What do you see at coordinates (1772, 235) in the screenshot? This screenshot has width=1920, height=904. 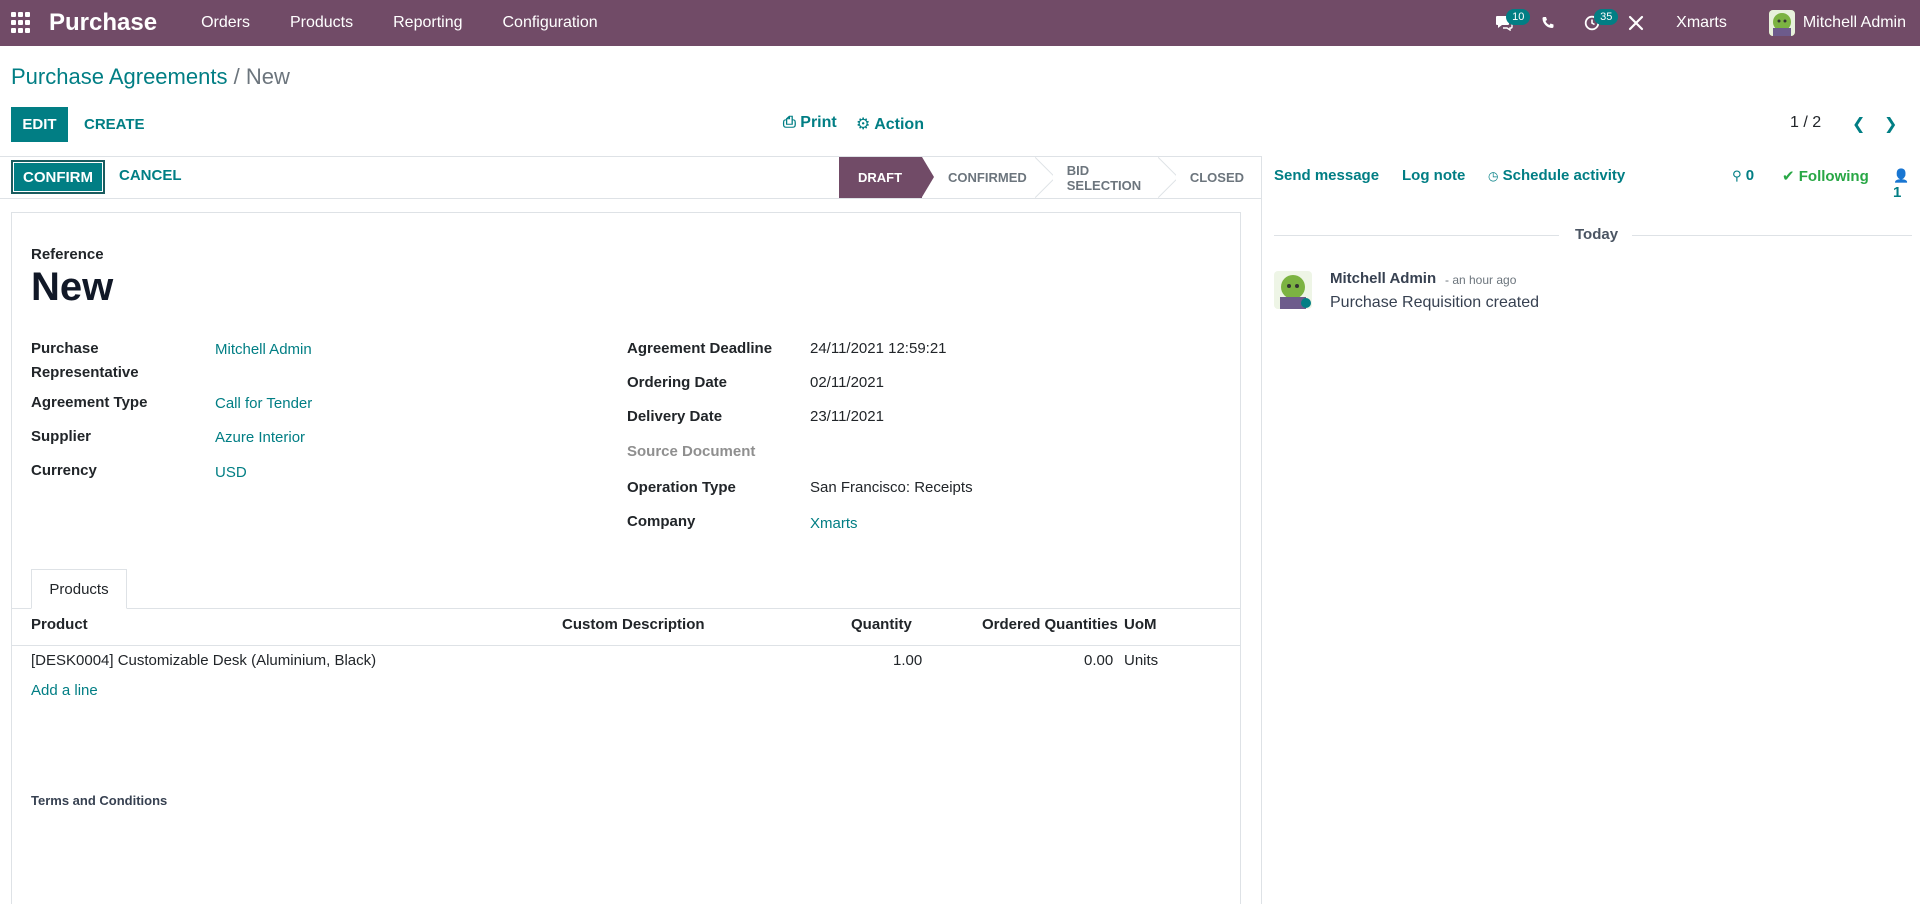 I see `date-divider-right` at bounding box center [1772, 235].